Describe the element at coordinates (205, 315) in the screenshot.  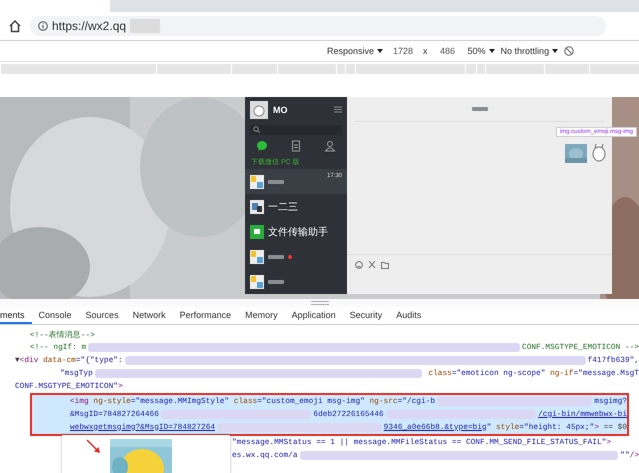
I see `devtools-tab: Performance` at that location.